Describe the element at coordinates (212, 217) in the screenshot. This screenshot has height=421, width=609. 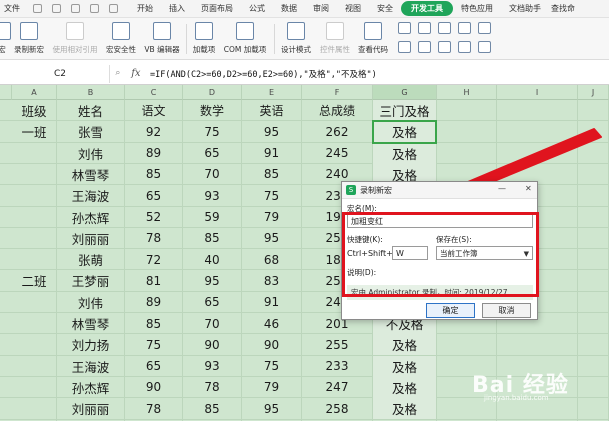
I see `table-cell: 59` at that location.